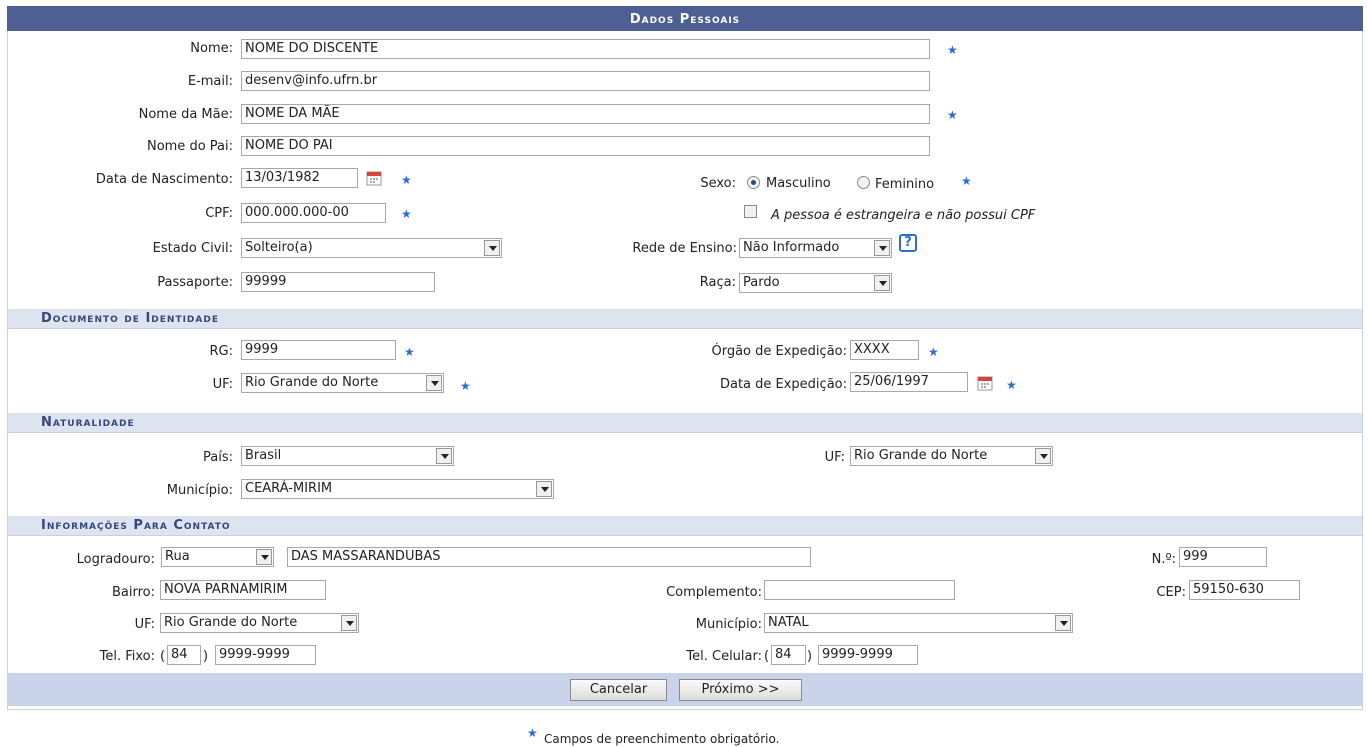 Image resolution: width=1368 pixels, height=747 pixels. What do you see at coordinates (199, 490) in the screenshot?
I see `naturalidade-municipio-label: Município:` at bounding box center [199, 490].